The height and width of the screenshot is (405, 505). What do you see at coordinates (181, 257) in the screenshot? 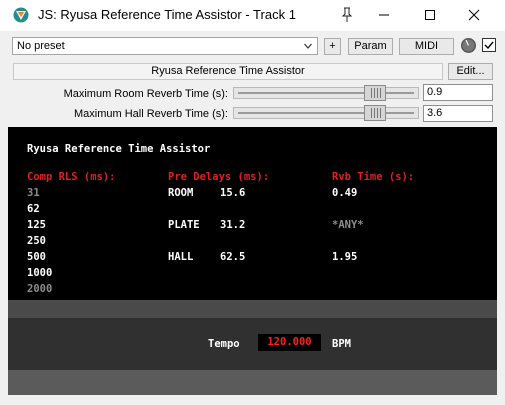
I see `reverb-type-hall: HALL` at bounding box center [181, 257].